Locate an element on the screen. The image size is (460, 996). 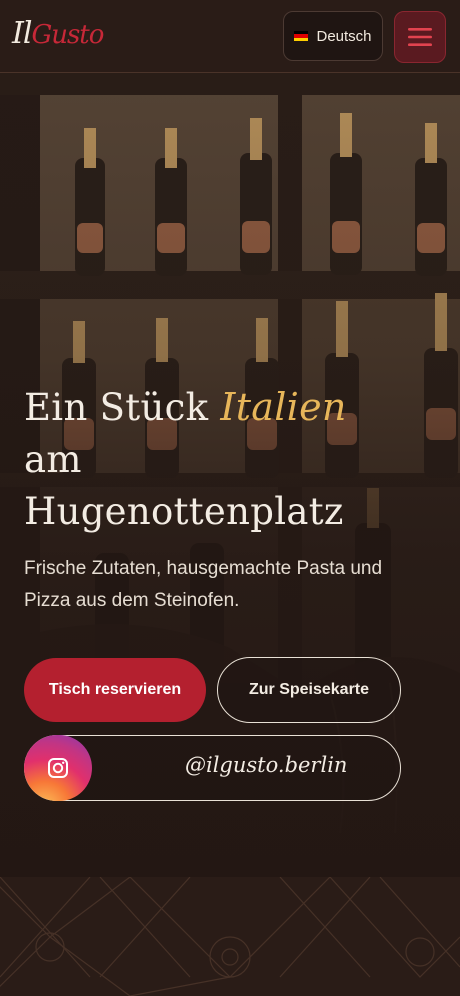
decorative-pattern-section is located at coordinates (230, 936).